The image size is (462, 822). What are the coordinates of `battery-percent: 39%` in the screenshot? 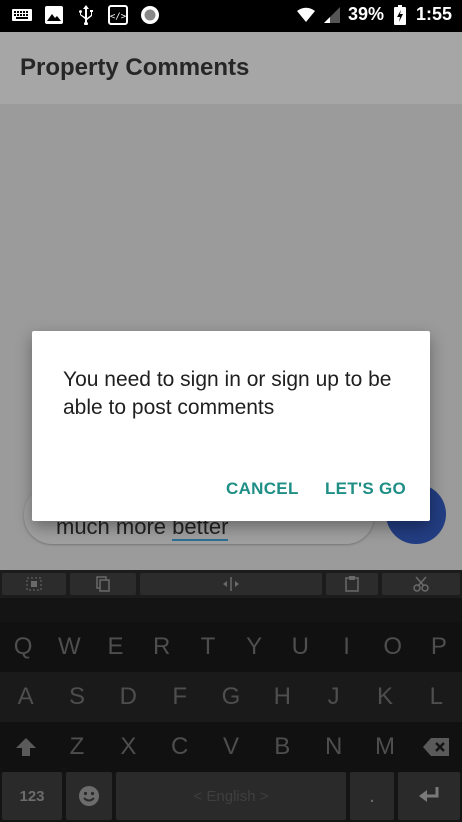 It's located at (365, 14).